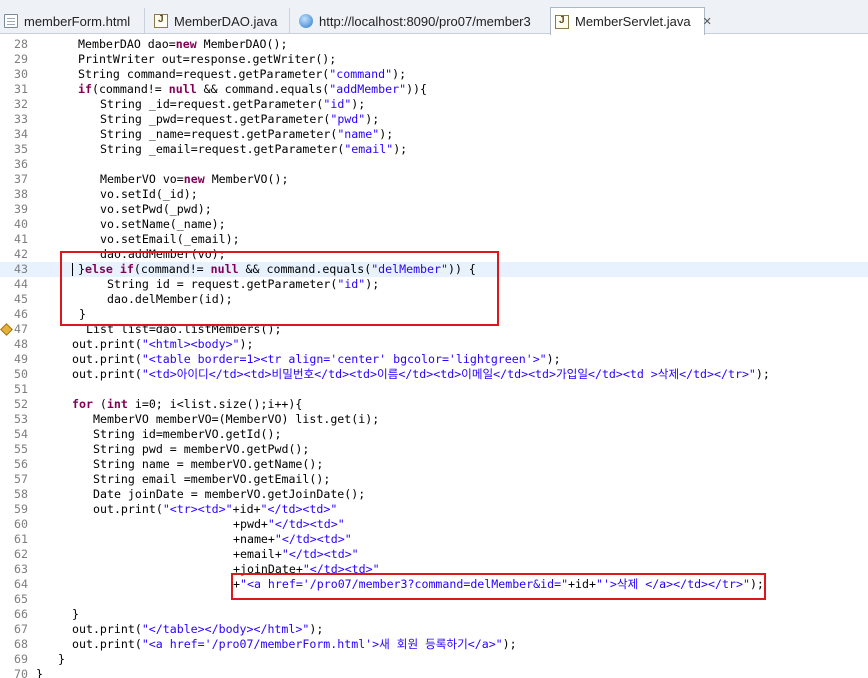  I want to click on code-line: 28 MemberDAO dao=new MemberDAO();, so click(434, 44).